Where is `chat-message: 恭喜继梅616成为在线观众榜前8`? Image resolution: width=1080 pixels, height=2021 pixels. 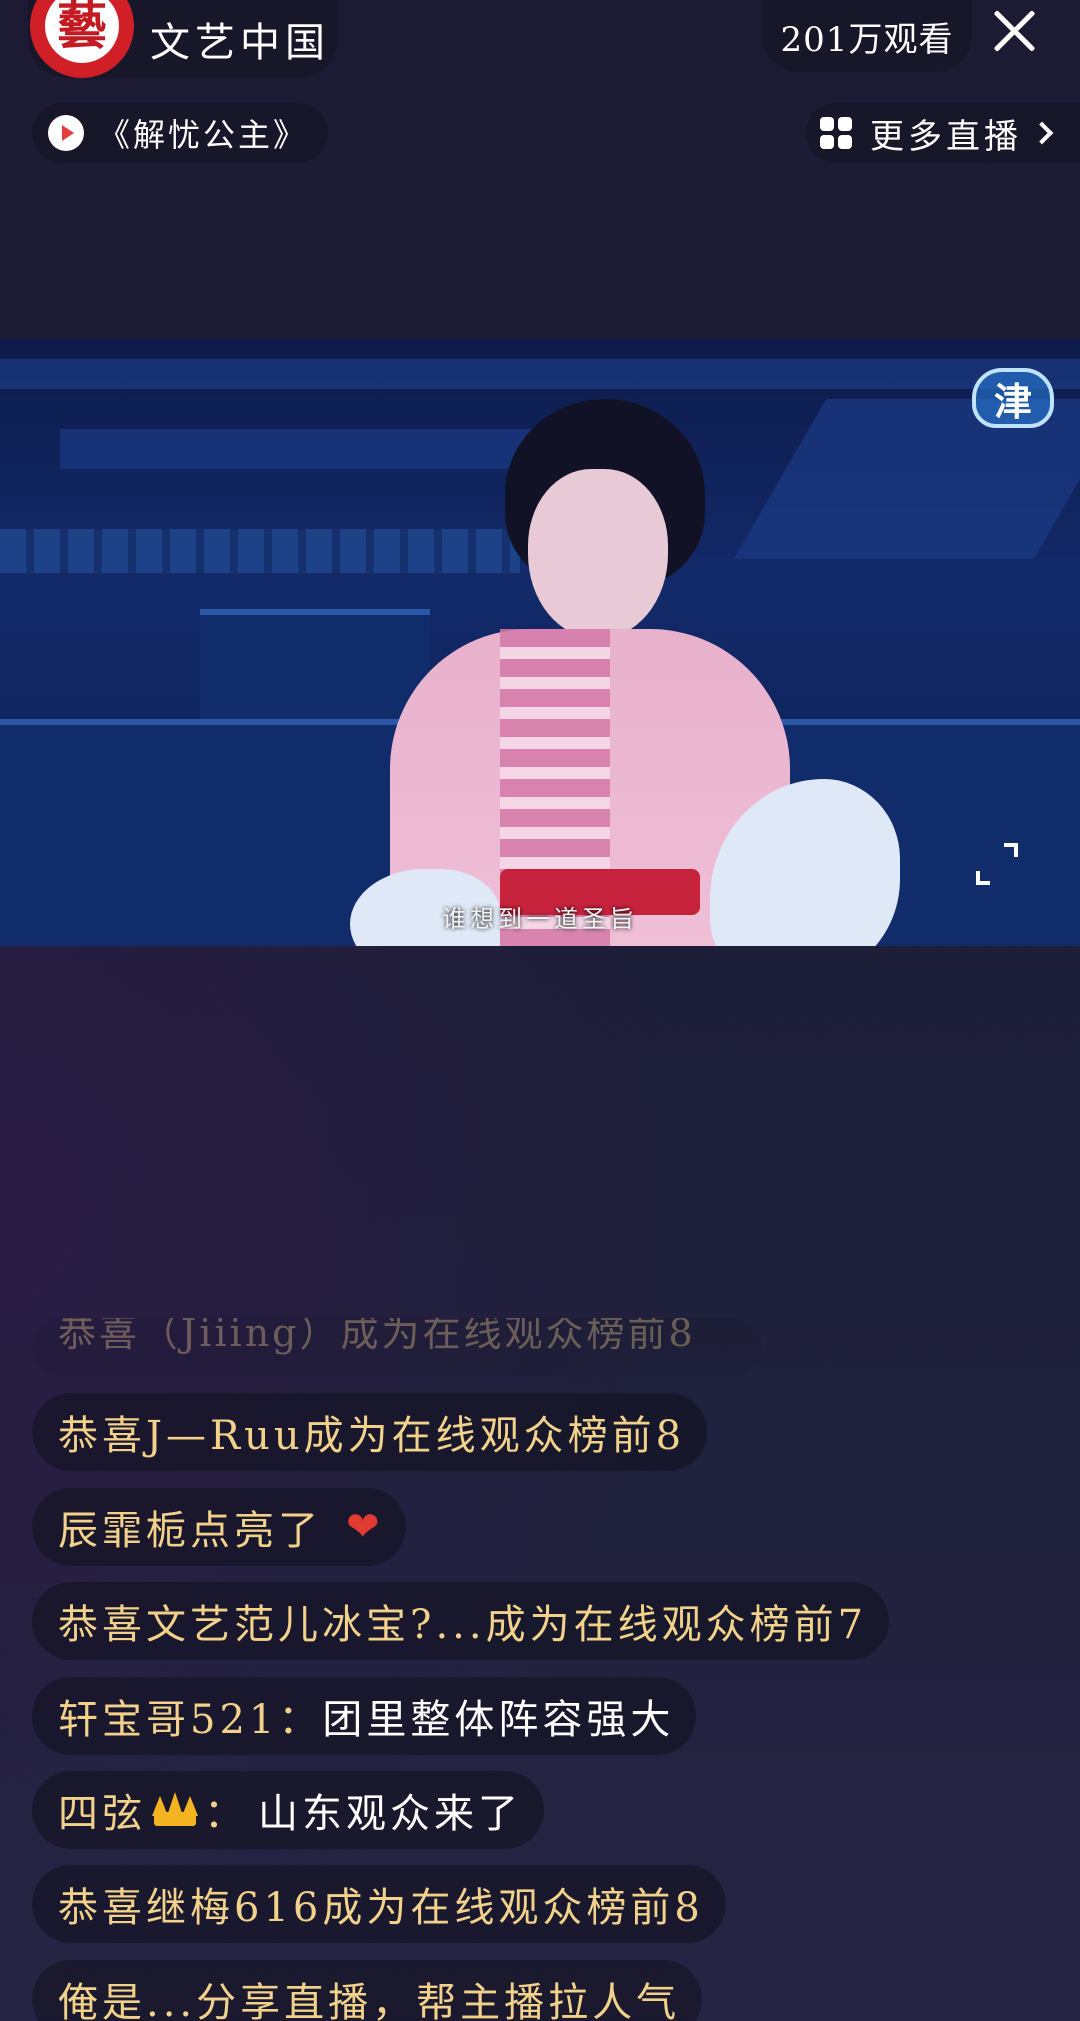 chat-message: 恭喜继梅616成为在线观众榜前8 is located at coordinates (379, 1904).